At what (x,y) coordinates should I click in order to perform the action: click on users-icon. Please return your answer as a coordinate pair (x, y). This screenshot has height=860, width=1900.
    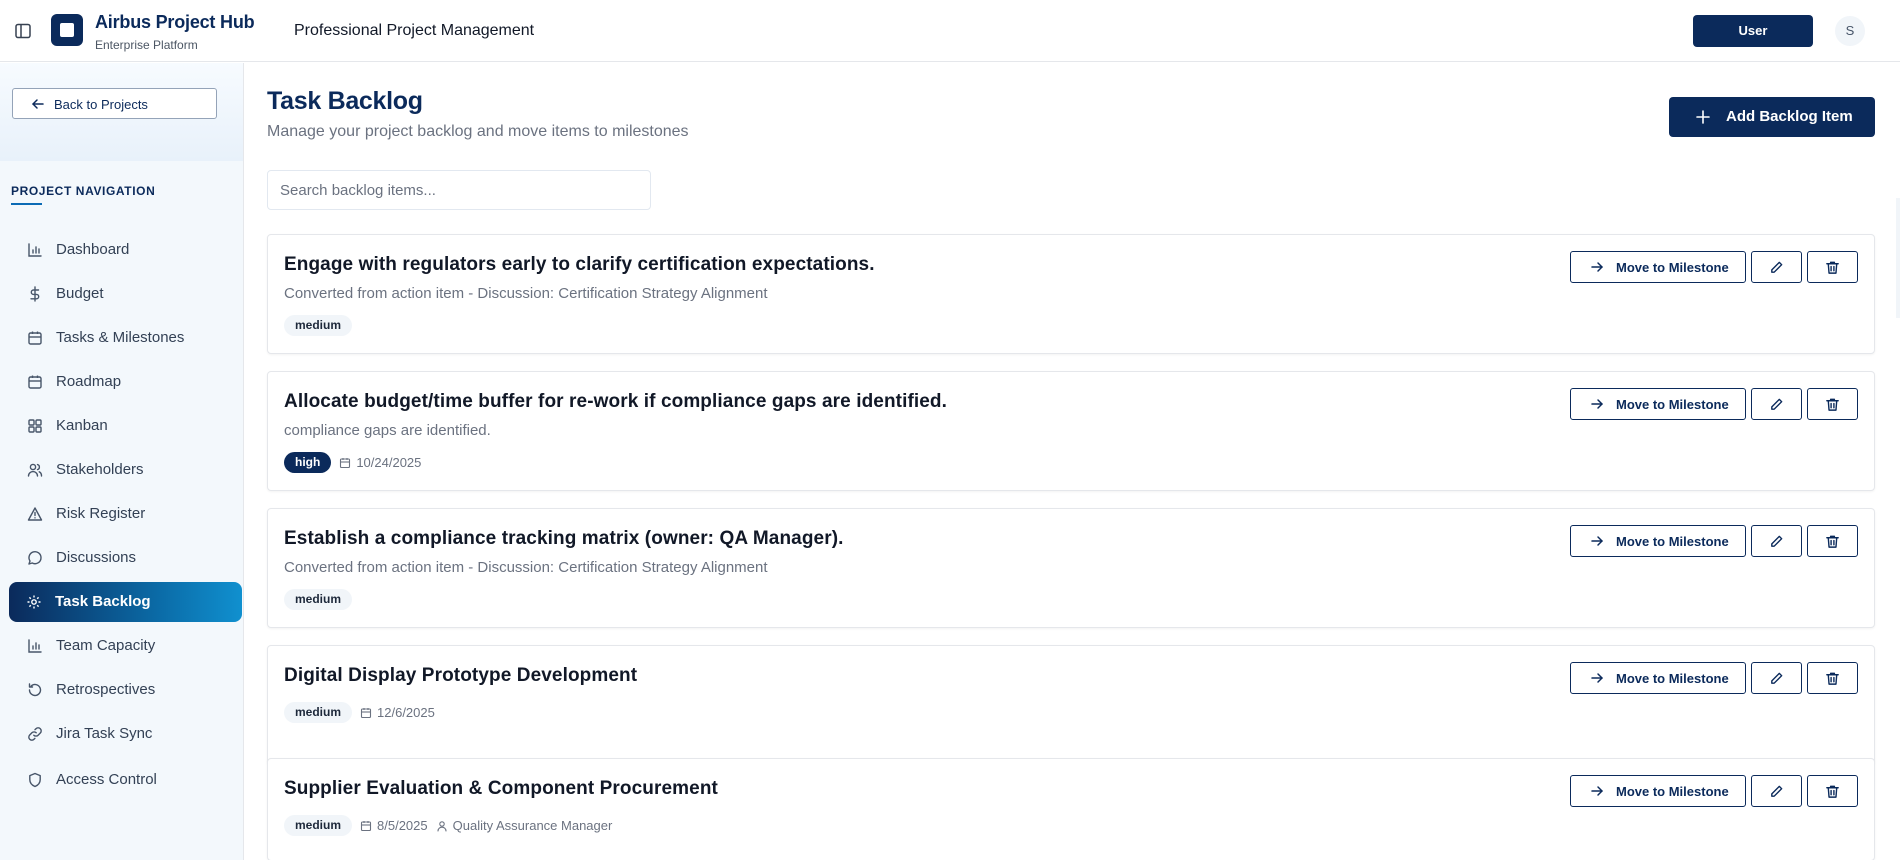
    Looking at the image, I should click on (35, 470).